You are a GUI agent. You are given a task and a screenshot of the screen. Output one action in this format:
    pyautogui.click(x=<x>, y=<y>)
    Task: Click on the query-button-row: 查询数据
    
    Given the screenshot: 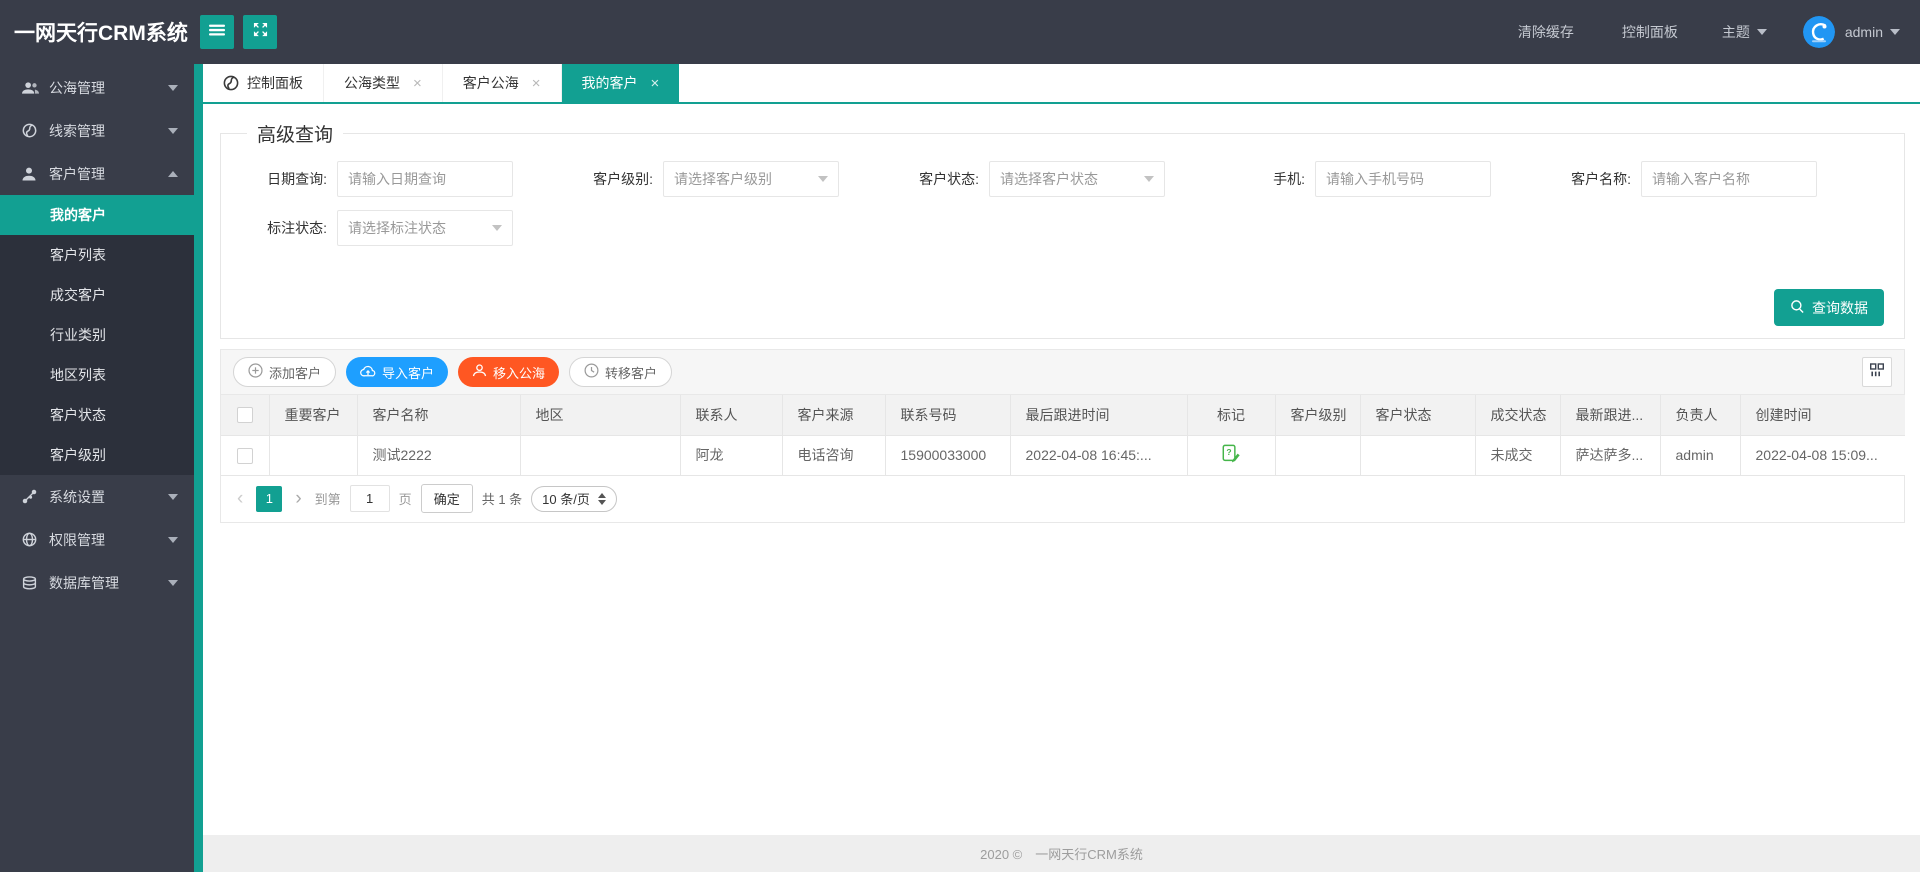 What is the action you would take?
    pyautogui.click(x=1062, y=307)
    